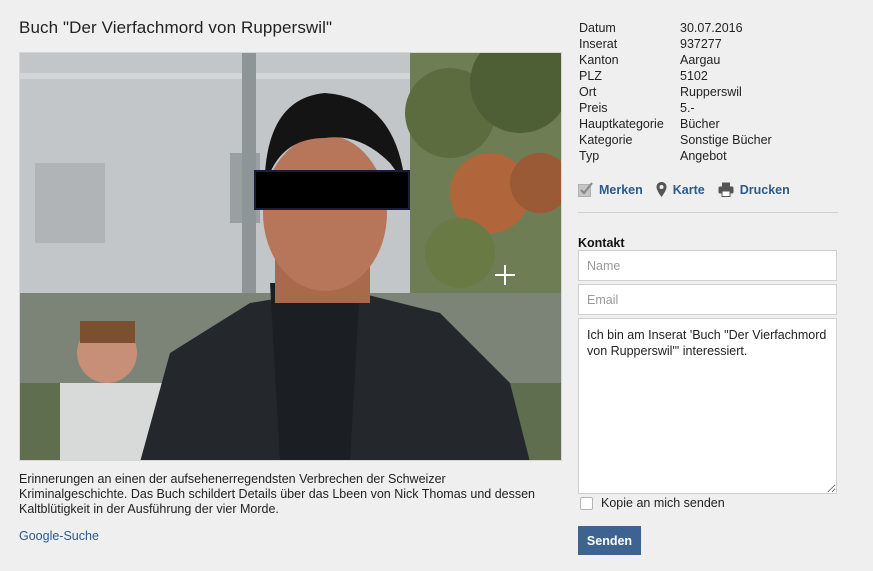  Describe the element at coordinates (701, 44) in the screenshot. I see `detail-value: 937277` at that location.